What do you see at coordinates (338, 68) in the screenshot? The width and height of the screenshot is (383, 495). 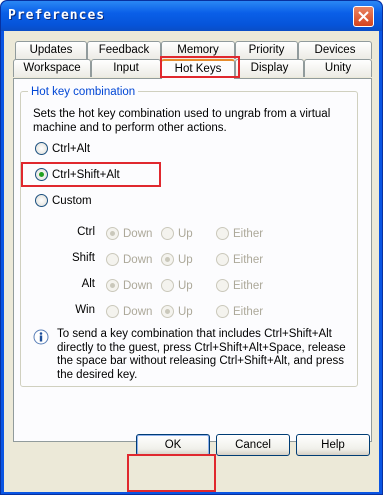 I see `tab-unity: Unity` at bounding box center [338, 68].